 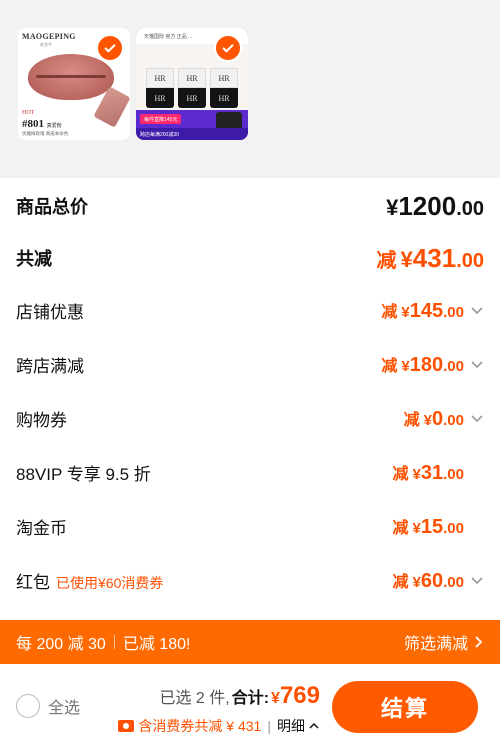 I want to click on product-brand: MAOGEPING, so click(x=49, y=36).